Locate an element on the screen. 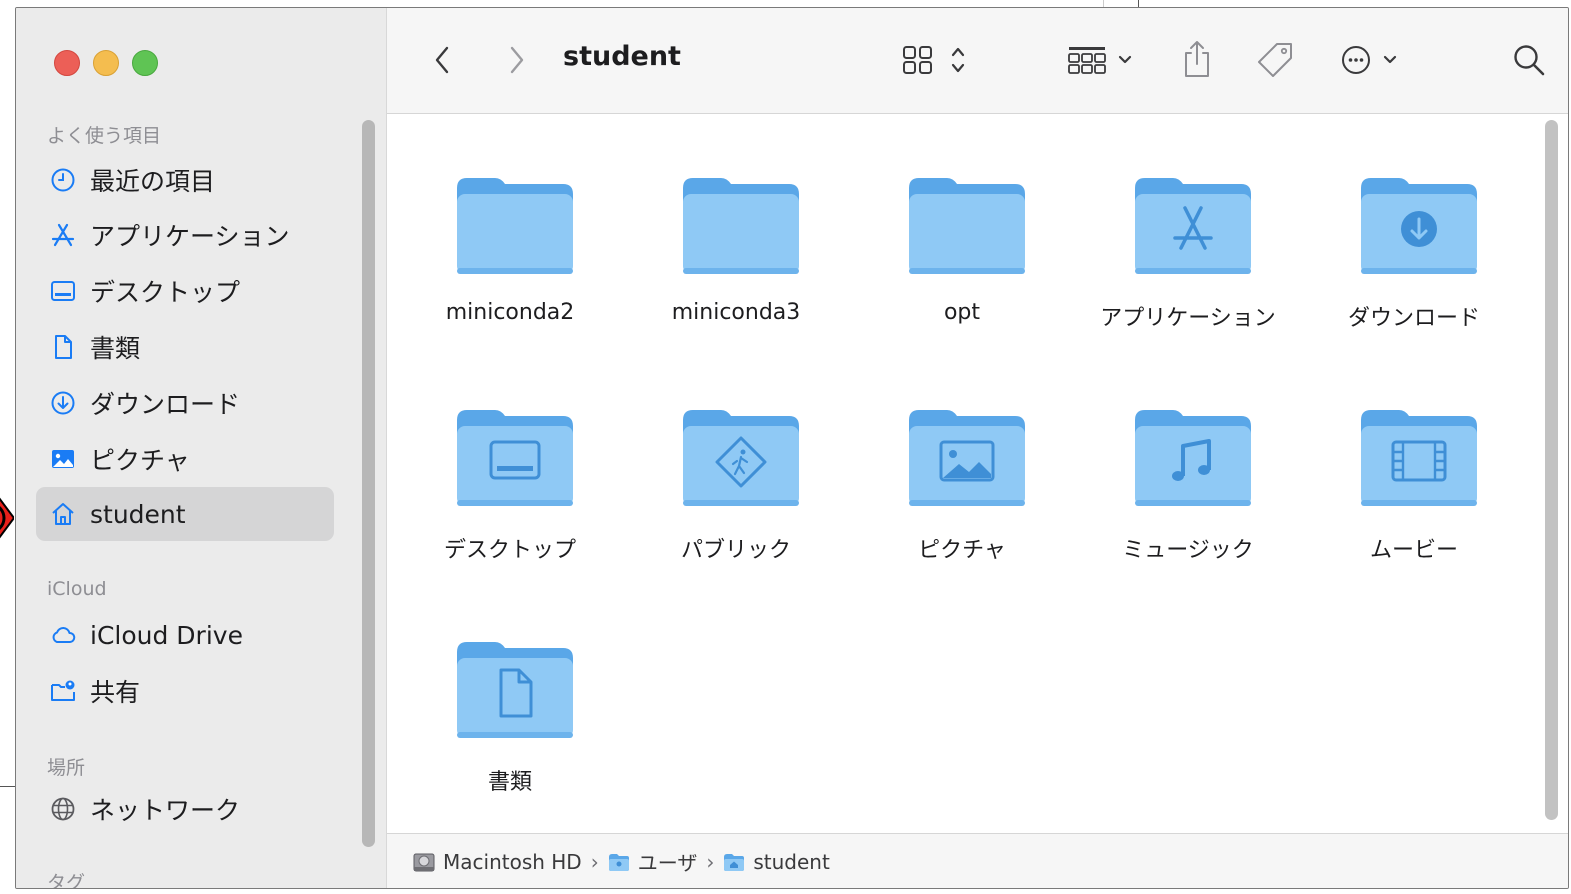 This screenshot has height=894, width=1571. sidebar-item-label: ピクチャ is located at coordinates (140, 460).